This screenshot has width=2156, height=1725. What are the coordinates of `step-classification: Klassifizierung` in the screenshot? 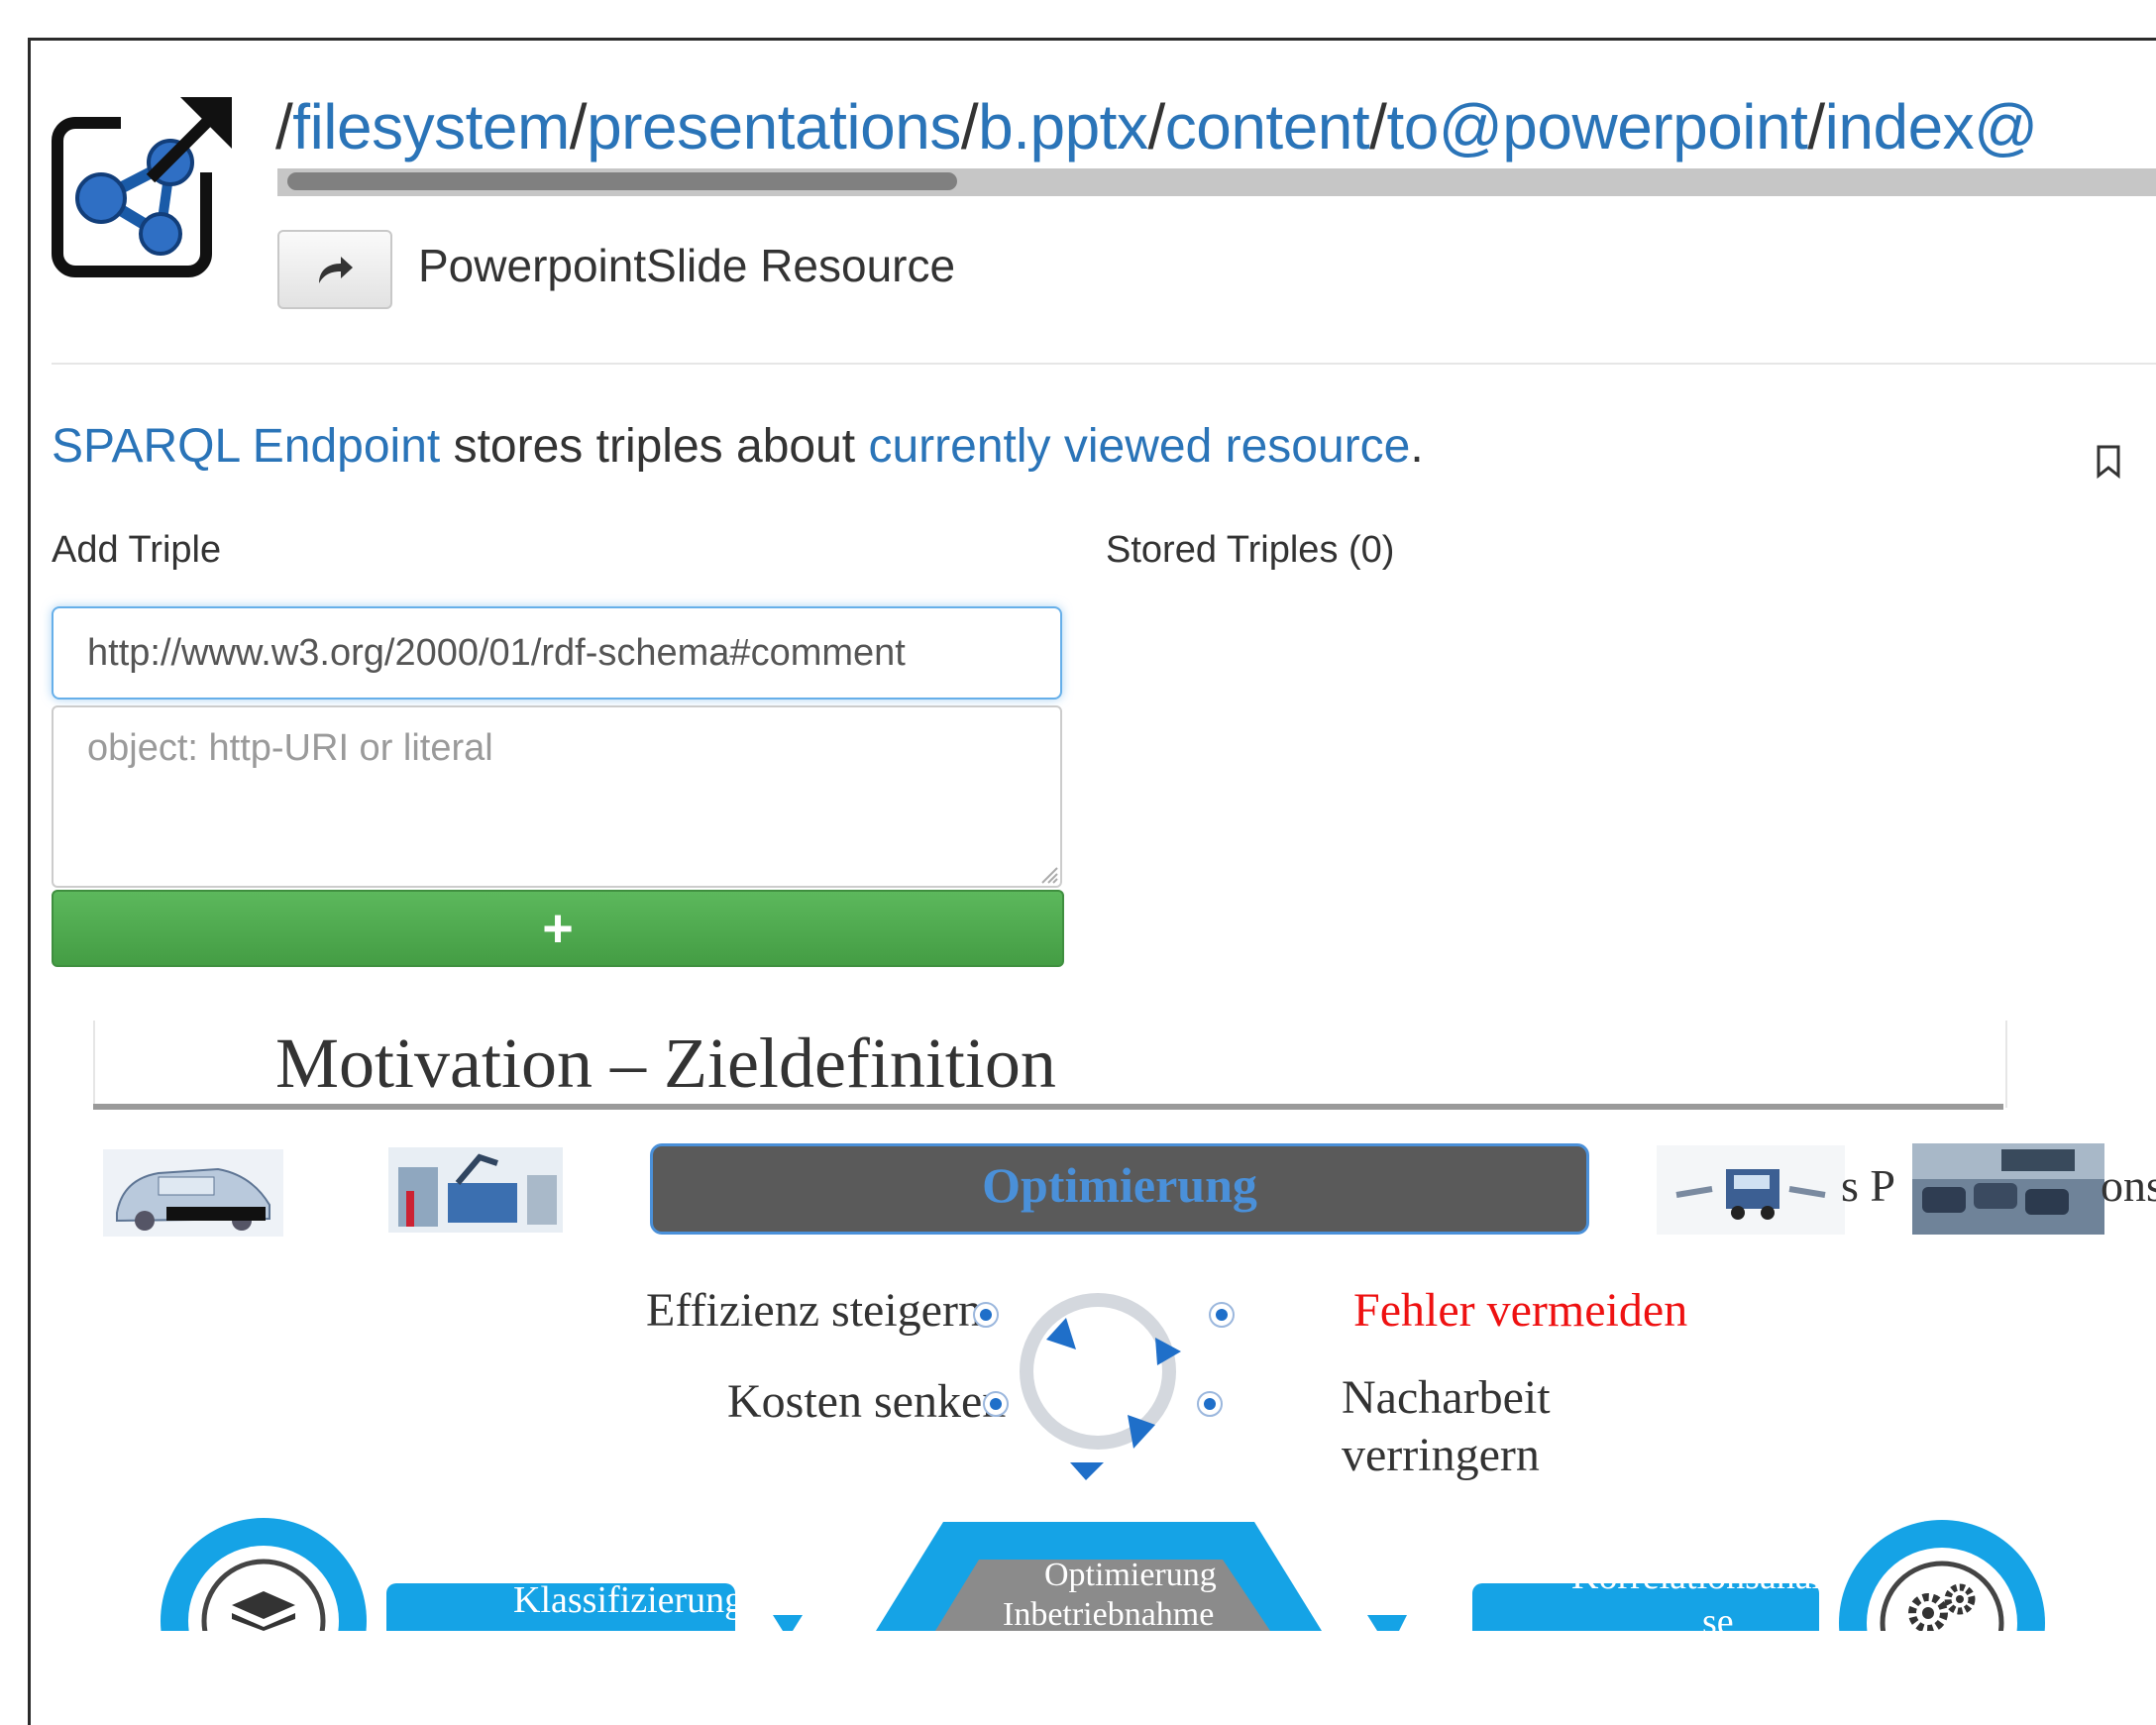 It's located at (624, 1600).